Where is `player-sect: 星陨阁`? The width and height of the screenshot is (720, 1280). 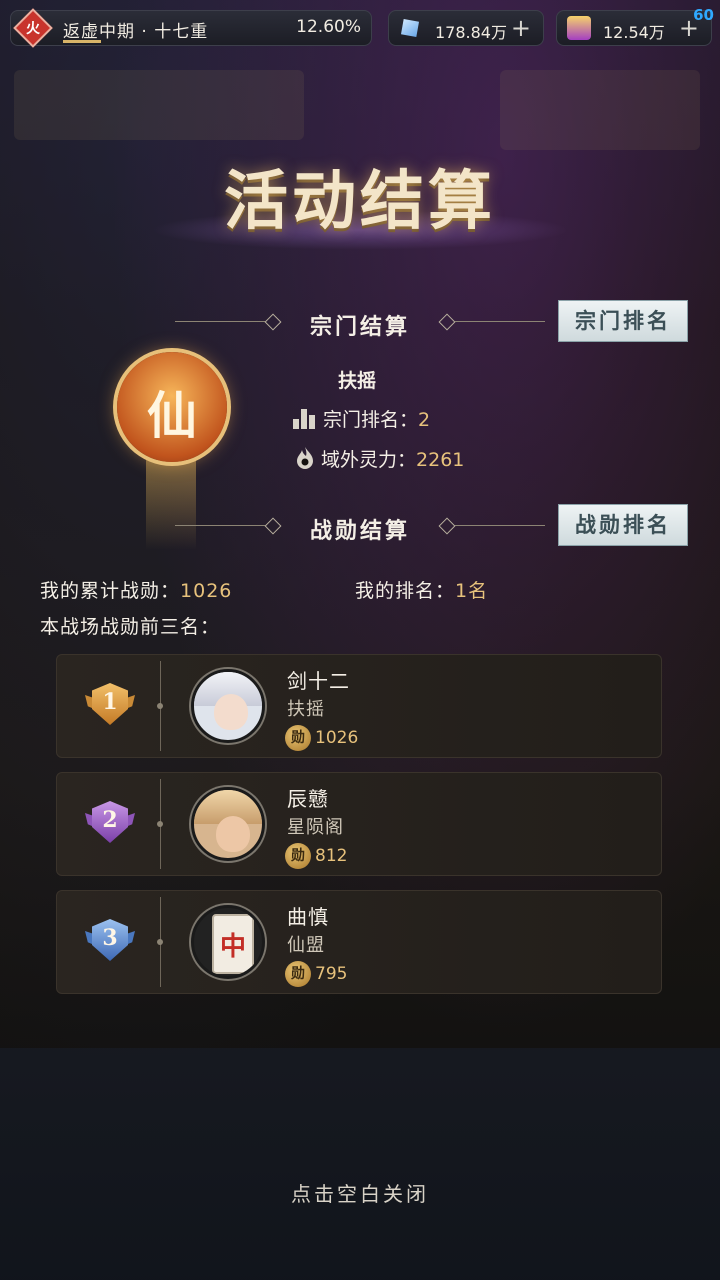 player-sect: 星陨阁 is located at coordinates (315, 827).